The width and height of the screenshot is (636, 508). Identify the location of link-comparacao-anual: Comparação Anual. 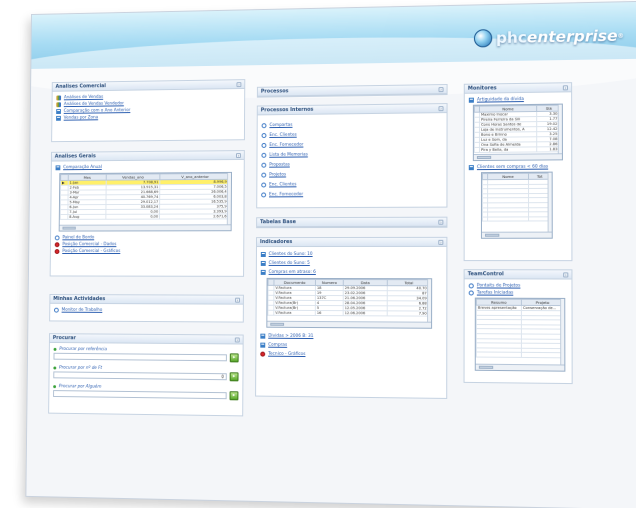
(148, 167).